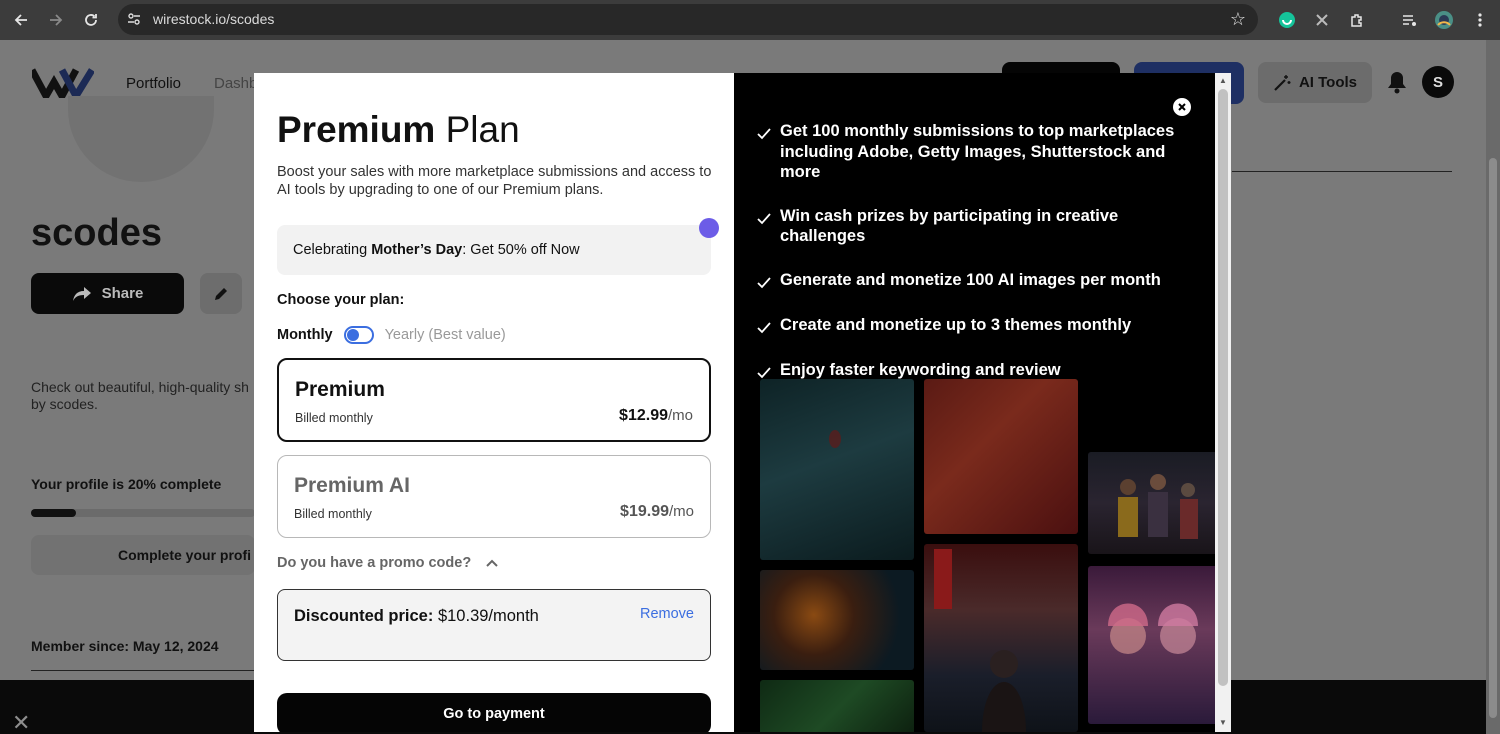 The image size is (1500, 734). Describe the element at coordinates (1001, 638) in the screenshot. I see `gallery-image-neon-street` at that location.